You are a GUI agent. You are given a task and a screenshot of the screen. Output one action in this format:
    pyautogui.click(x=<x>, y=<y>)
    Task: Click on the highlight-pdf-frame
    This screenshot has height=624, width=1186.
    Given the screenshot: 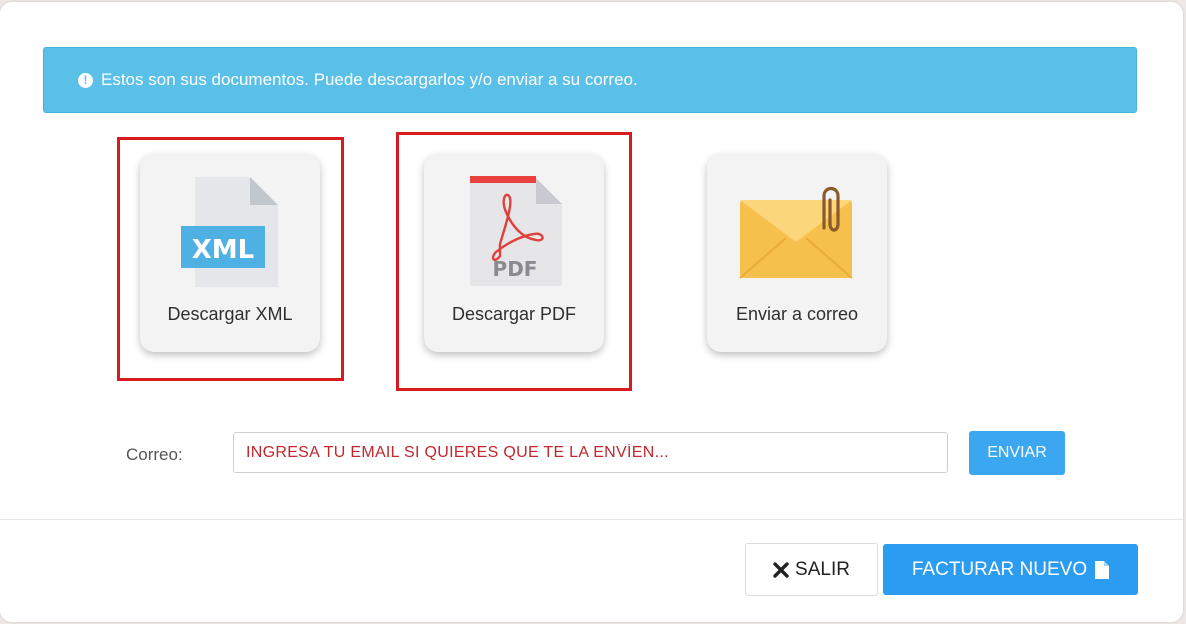 What is the action you would take?
    pyautogui.click(x=514, y=261)
    